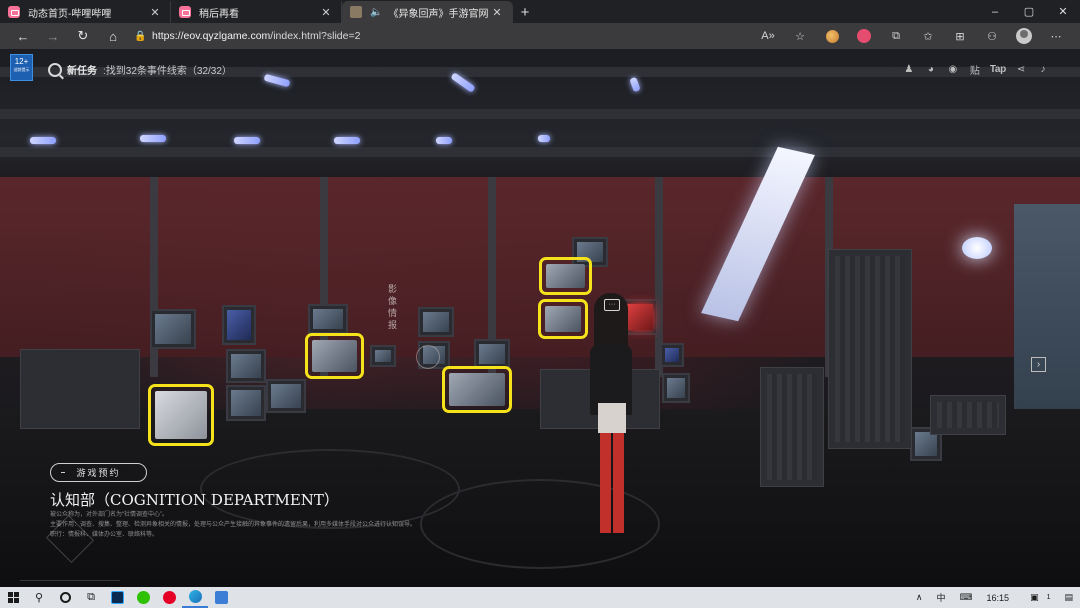 The width and height of the screenshot is (1080, 608). What do you see at coordinates (612, 305) in the screenshot?
I see `chat-bubble-icon: ···` at bounding box center [612, 305].